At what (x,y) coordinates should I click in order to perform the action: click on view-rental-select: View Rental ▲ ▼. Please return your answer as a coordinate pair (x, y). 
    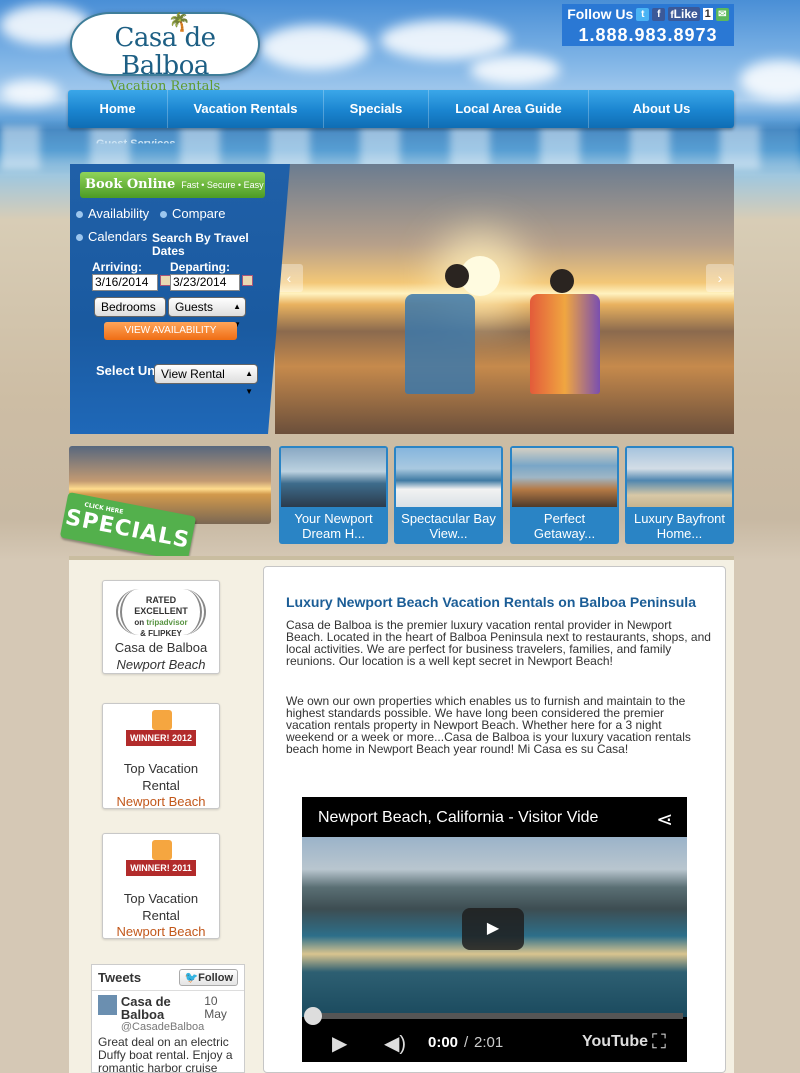
    Looking at the image, I should click on (206, 380).